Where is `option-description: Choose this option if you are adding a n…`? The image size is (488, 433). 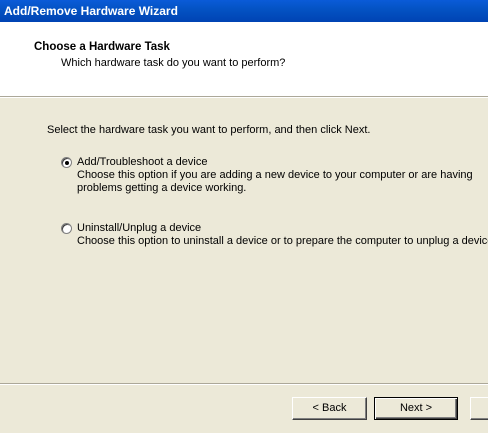
option-description: Choose this option if you are adding a n… is located at coordinates (275, 181).